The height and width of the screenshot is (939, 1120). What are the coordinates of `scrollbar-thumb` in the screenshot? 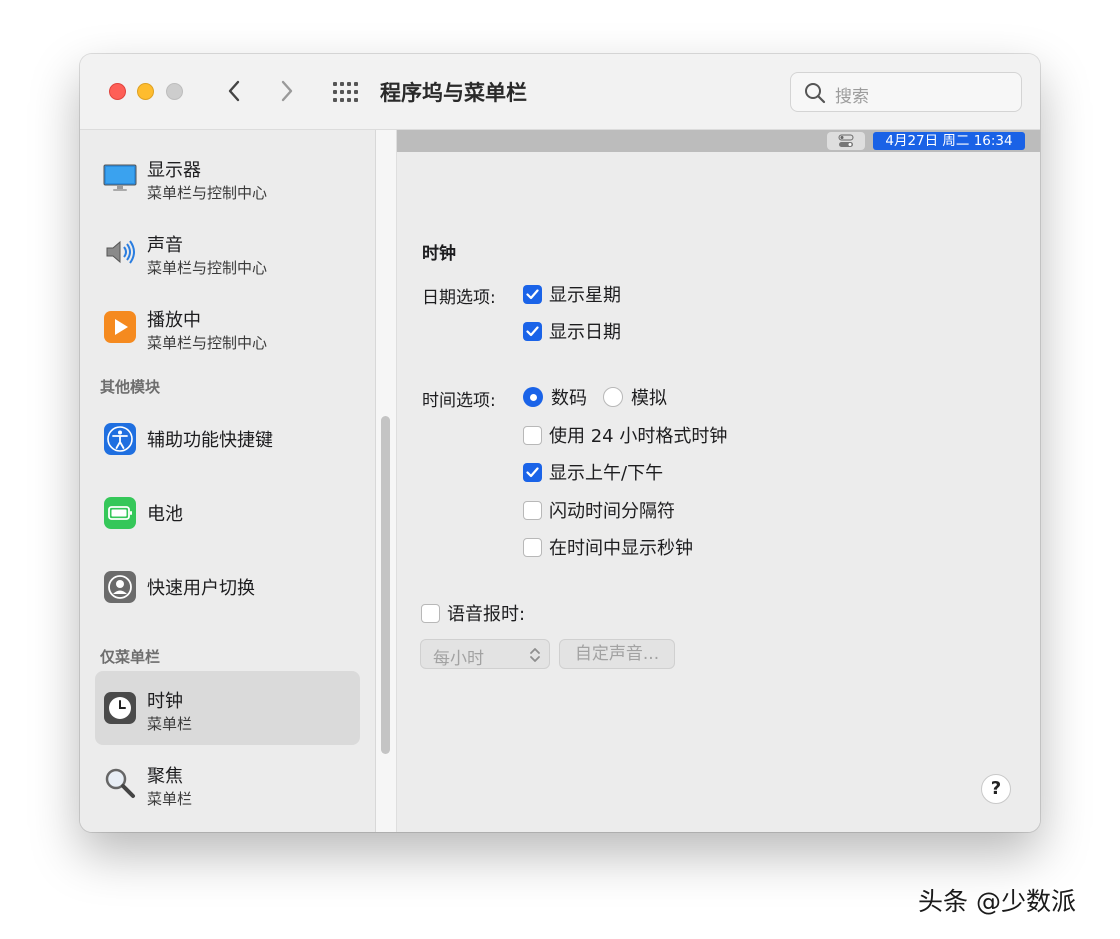 It's located at (385, 585).